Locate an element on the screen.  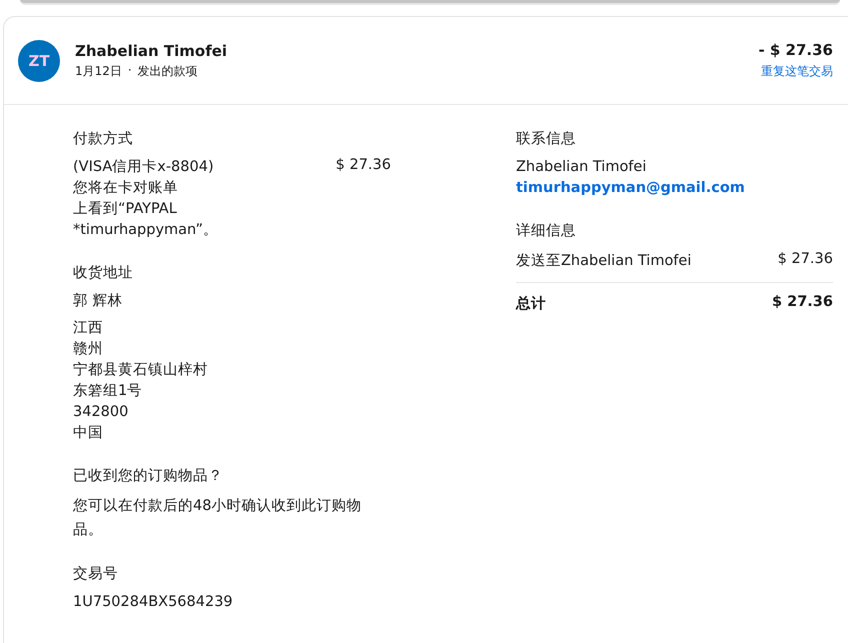
section-heading: 收货地址 is located at coordinates (103, 273).